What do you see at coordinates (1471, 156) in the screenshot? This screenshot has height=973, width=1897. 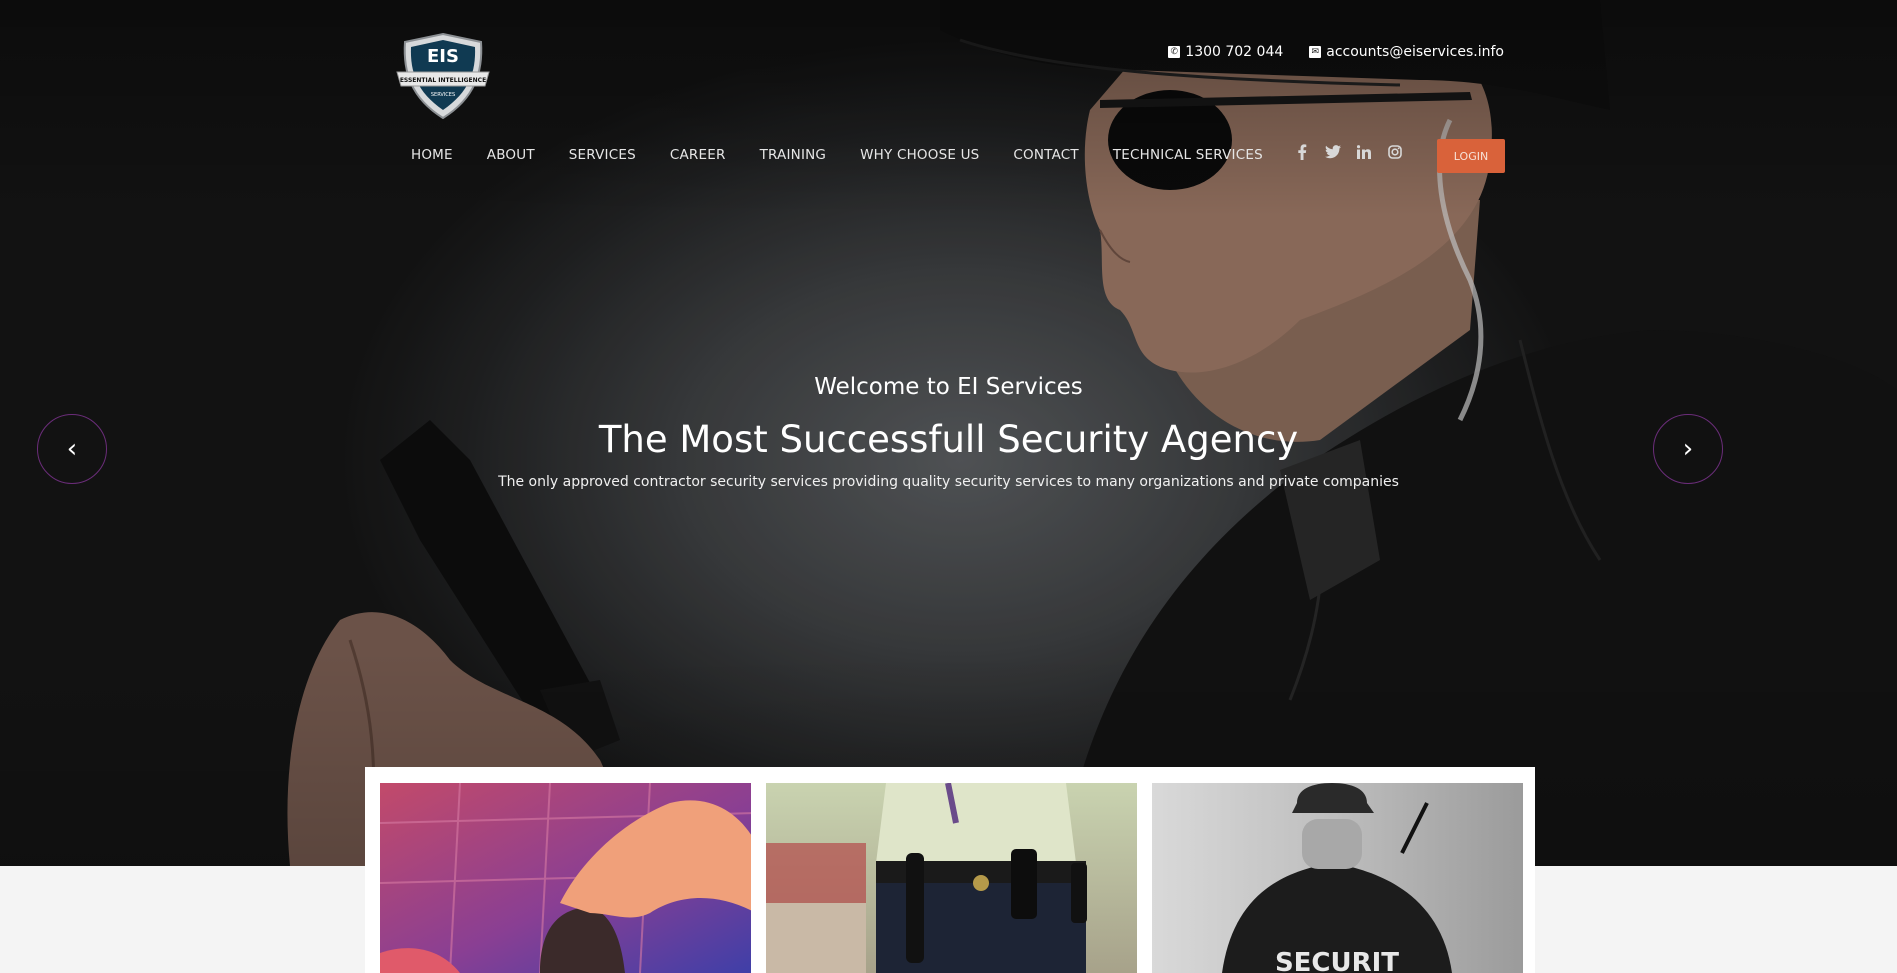 I see `login-button: LOGIN` at bounding box center [1471, 156].